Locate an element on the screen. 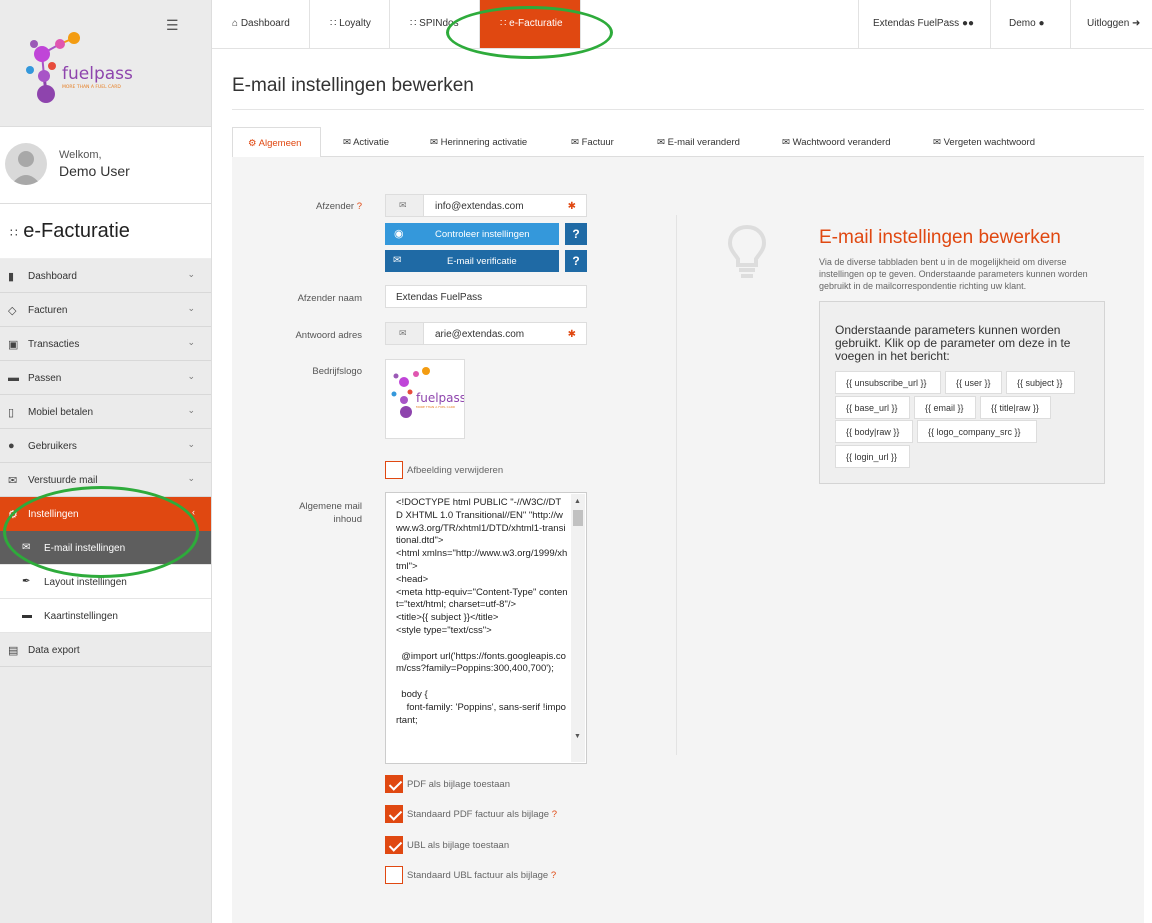 The height and width of the screenshot is (923, 1152). tab-herinnering-activatie: ✉ Herinnering activatie is located at coordinates (479, 142).